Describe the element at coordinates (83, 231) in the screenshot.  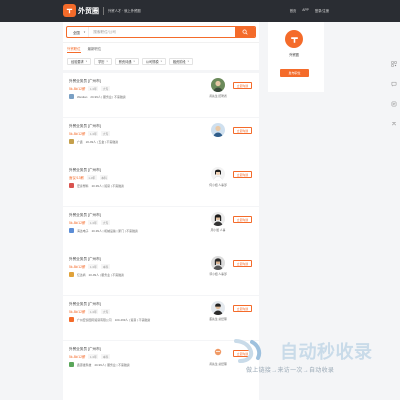
I see `company-name: 海达电子` at that location.